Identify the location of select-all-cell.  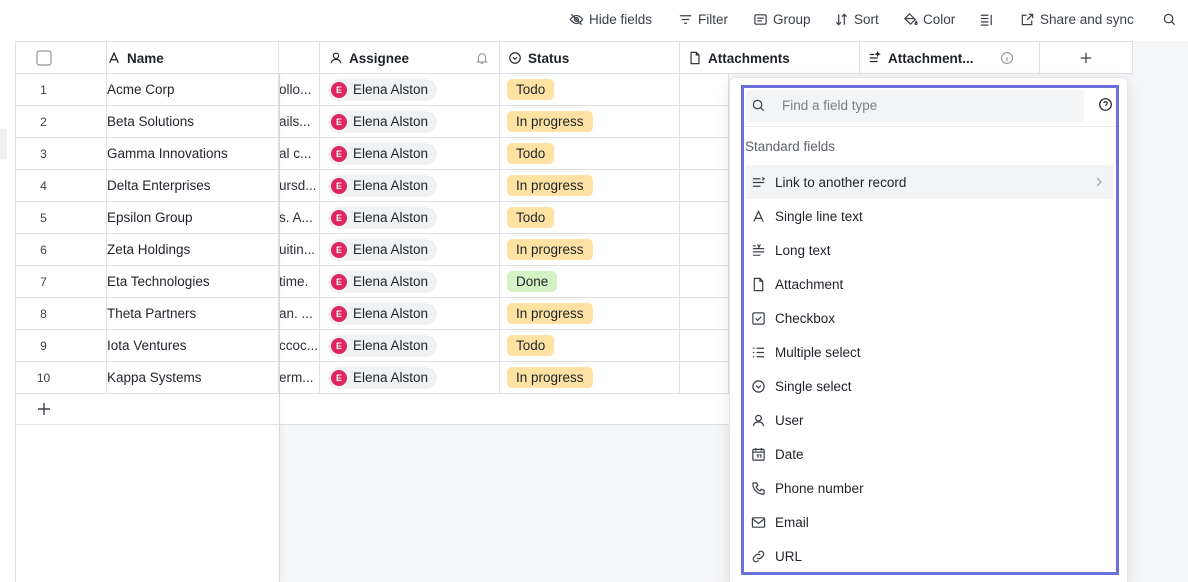
(61, 58).